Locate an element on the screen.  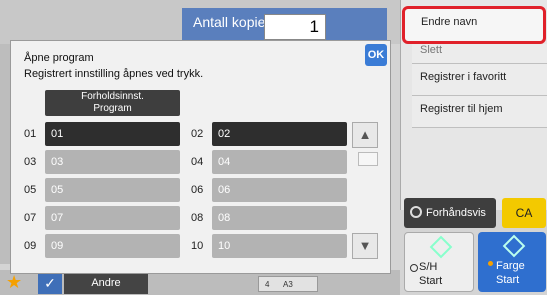
paper-info: 4 A3 is located at coordinates (288, 284).